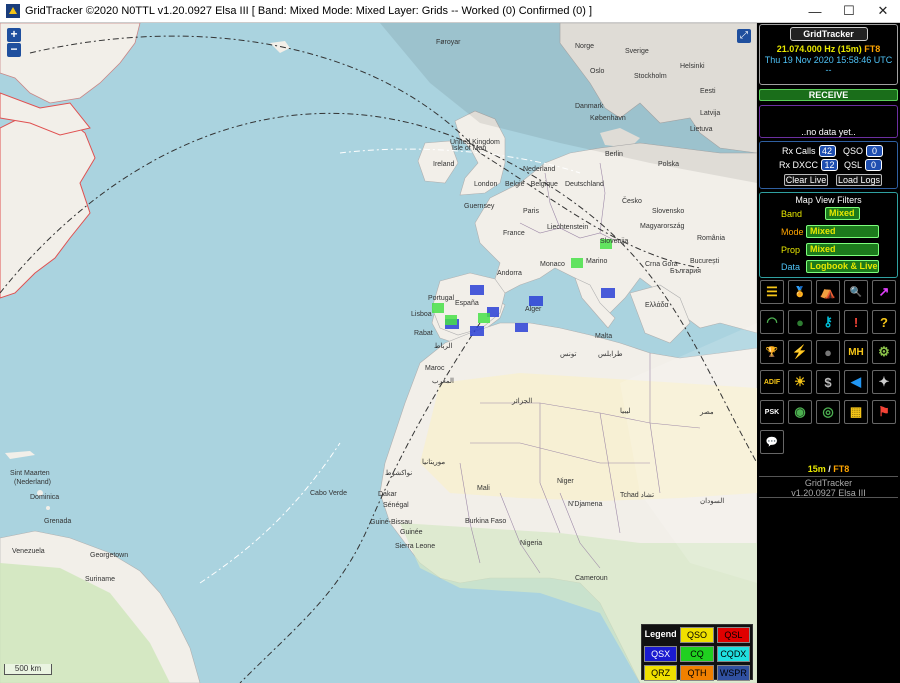  Describe the element at coordinates (614, 241) in the screenshot. I see `map-label: Slovenija` at that location.